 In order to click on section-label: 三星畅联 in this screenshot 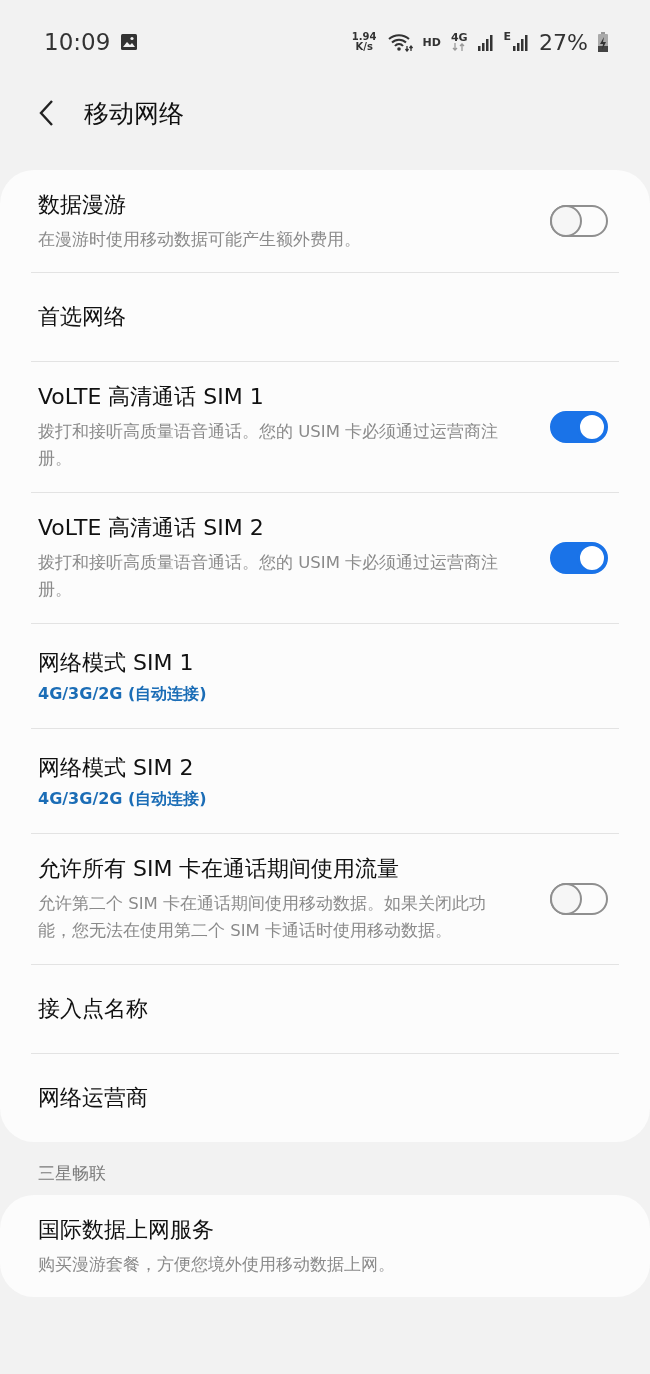, I will do `click(72, 1173)`.